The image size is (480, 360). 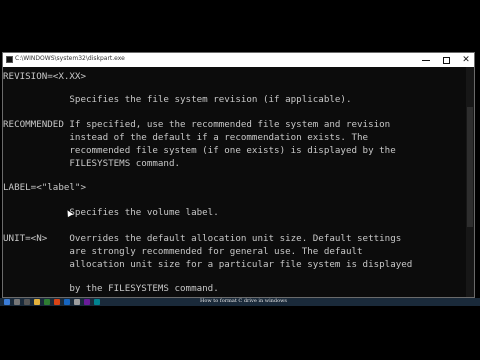 What do you see at coordinates (243, 301) in the screenshot?
I see `video-caption: How to format C drive in windows` at bounding box center [243, 301].